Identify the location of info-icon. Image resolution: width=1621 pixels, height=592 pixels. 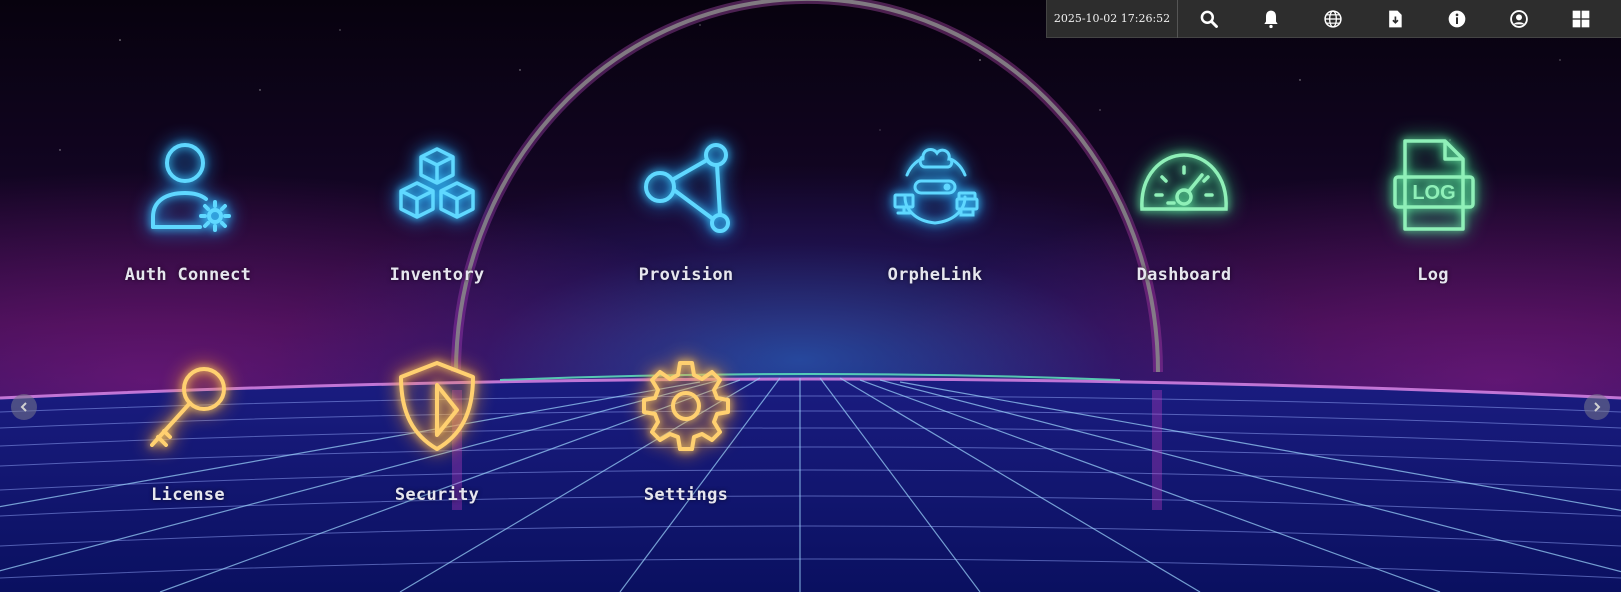
(1457, 18).